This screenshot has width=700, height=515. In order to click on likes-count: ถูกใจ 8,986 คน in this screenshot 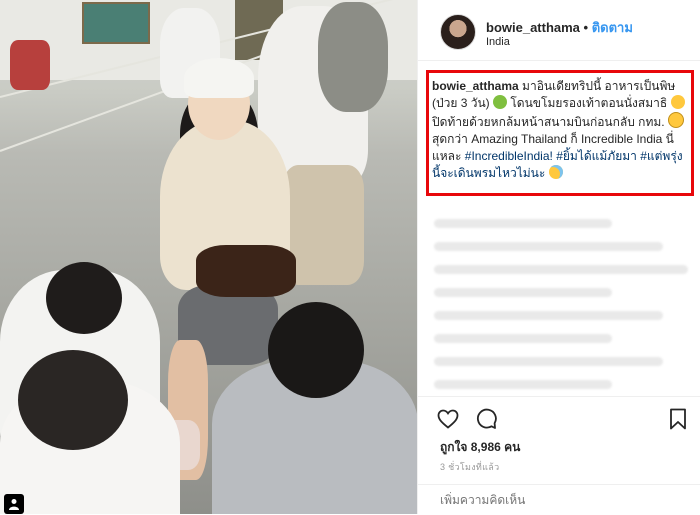, I will do `click(480, 447)`.